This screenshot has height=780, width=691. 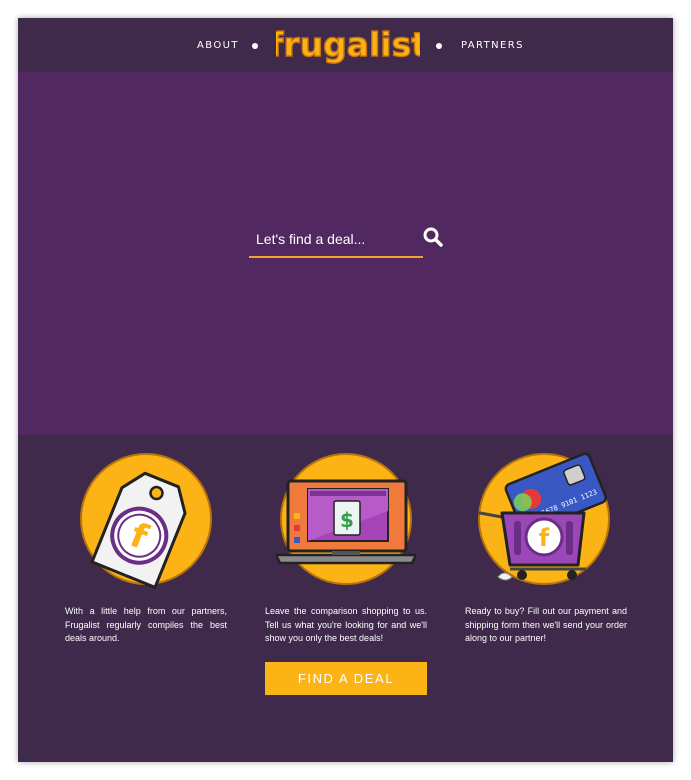 I want to click on search-input, so click(x=335, y=239).